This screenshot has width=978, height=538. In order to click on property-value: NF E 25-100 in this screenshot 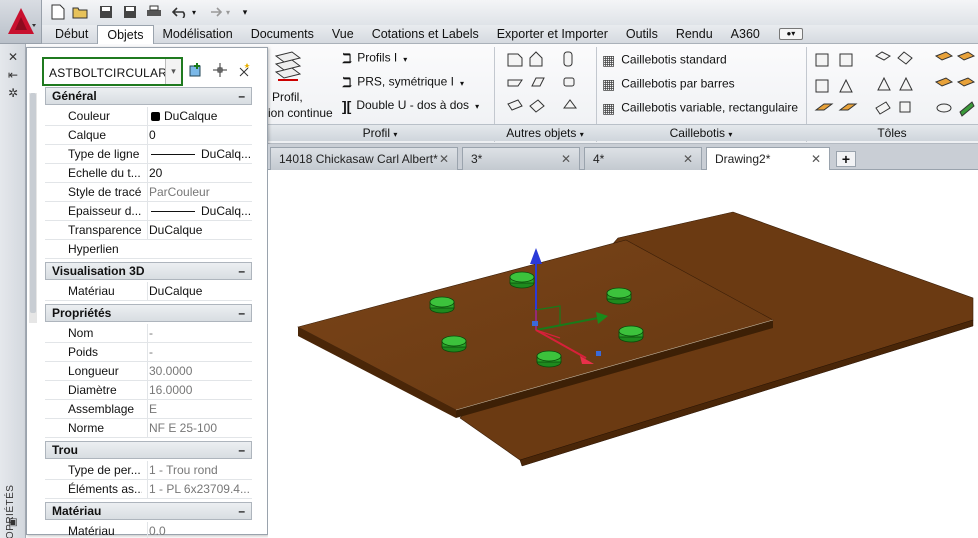, I will do `click(199, 428)`.